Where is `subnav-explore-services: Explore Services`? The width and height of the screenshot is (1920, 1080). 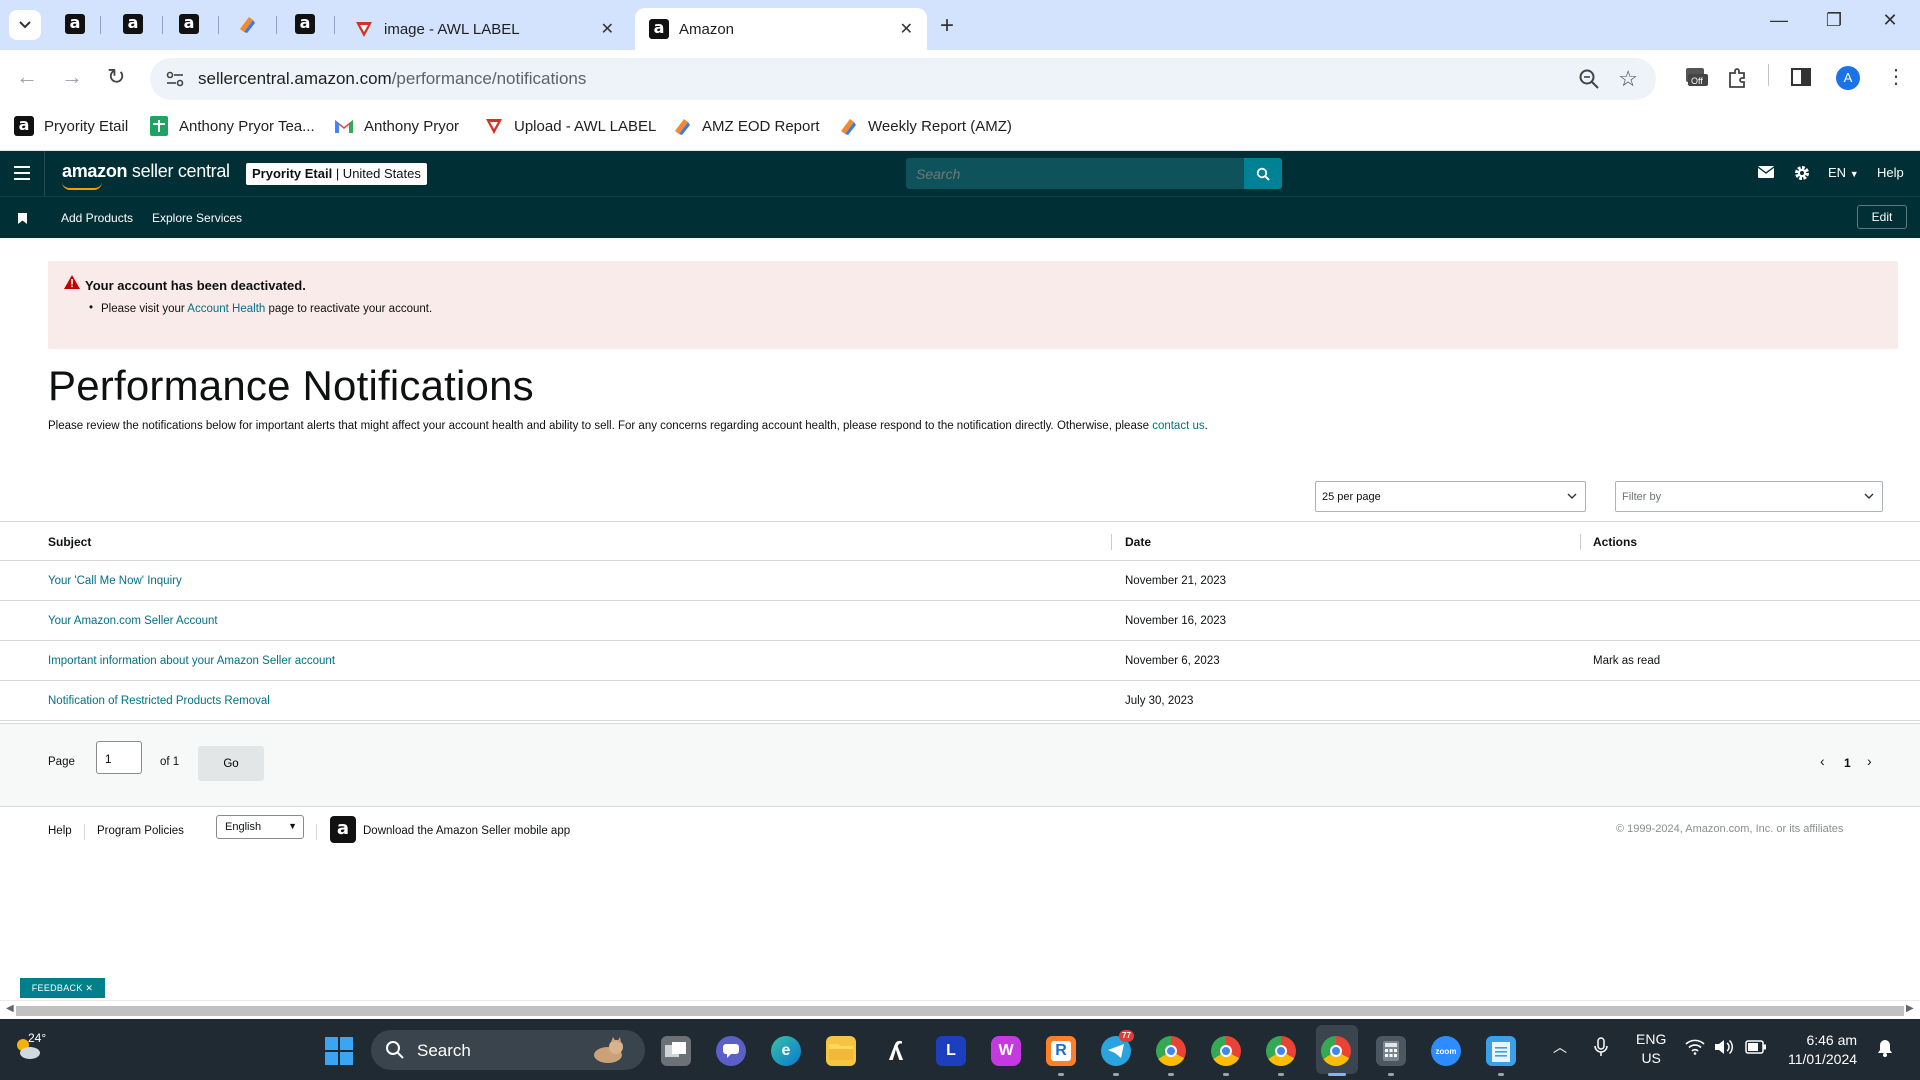 subnav-explore-services: Explore Services is located at coordinates (197, 218).